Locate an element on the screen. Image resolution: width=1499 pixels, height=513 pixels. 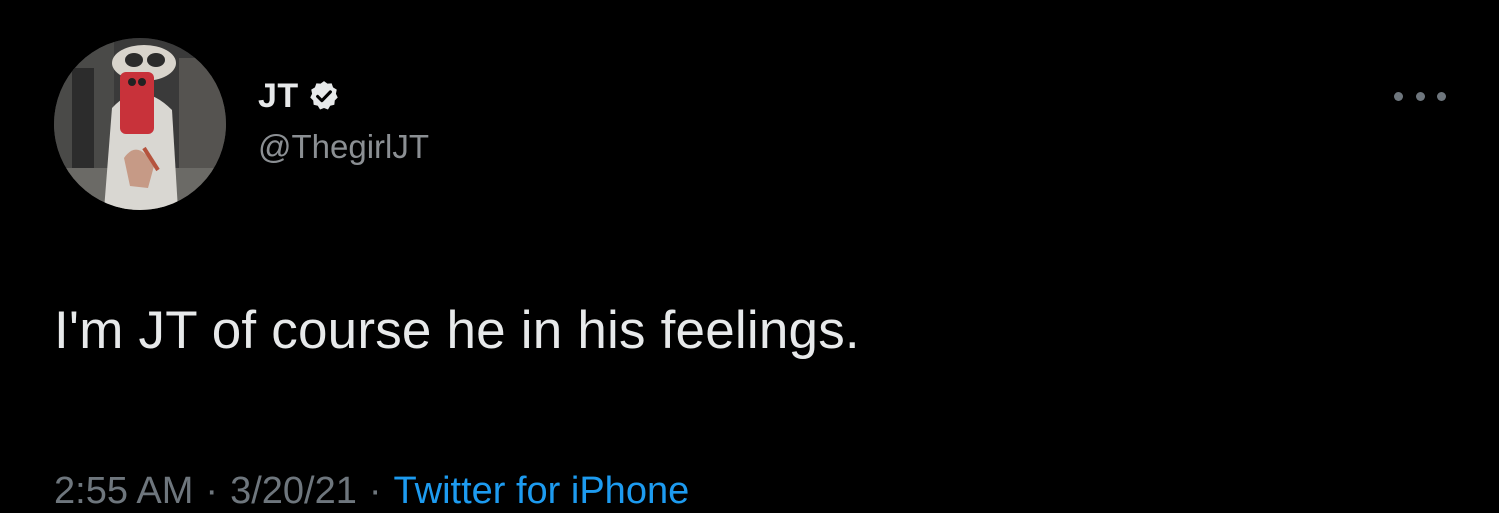
author-display-name: JT is located at coordinates (278, 96).